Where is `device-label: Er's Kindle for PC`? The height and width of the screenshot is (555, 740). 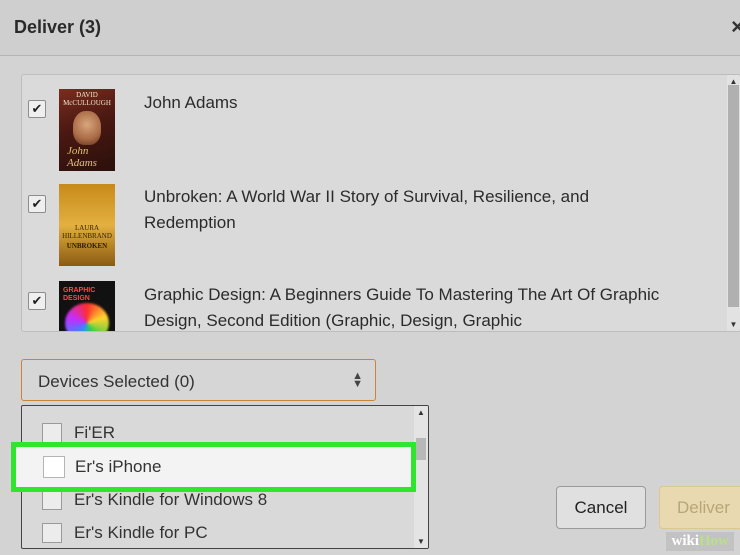 device-label: Er's Kindle for PC is located at coordinates (141, 532).